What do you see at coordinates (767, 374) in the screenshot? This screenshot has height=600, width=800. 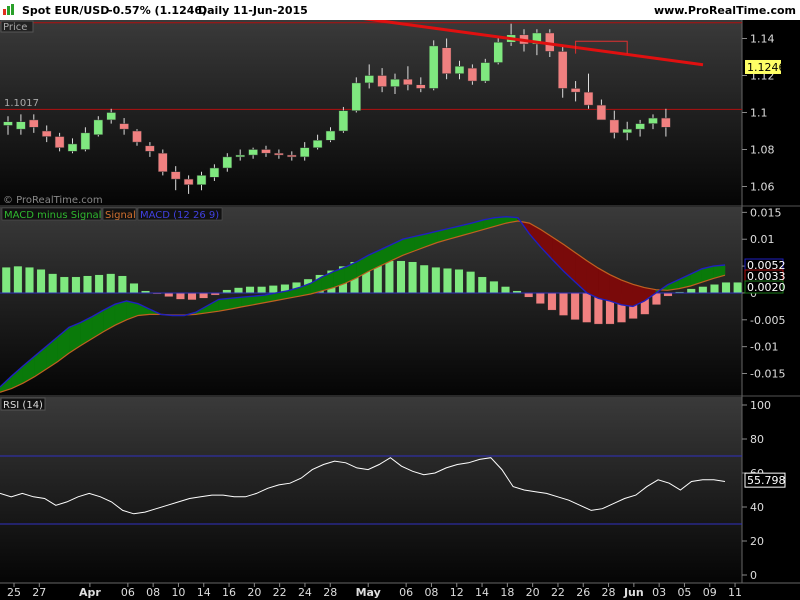 I see `macd-y-tick-label: -0.015` at bounding box center [767, 374].